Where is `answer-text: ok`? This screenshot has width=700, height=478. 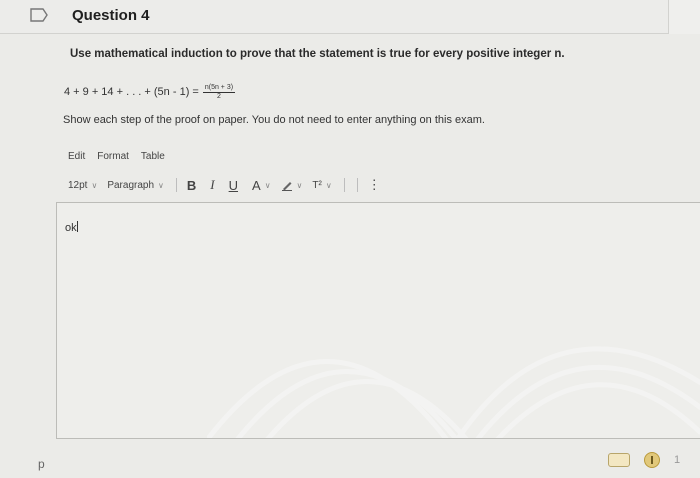
answer-text: ok is located at coordinates (71, 228).